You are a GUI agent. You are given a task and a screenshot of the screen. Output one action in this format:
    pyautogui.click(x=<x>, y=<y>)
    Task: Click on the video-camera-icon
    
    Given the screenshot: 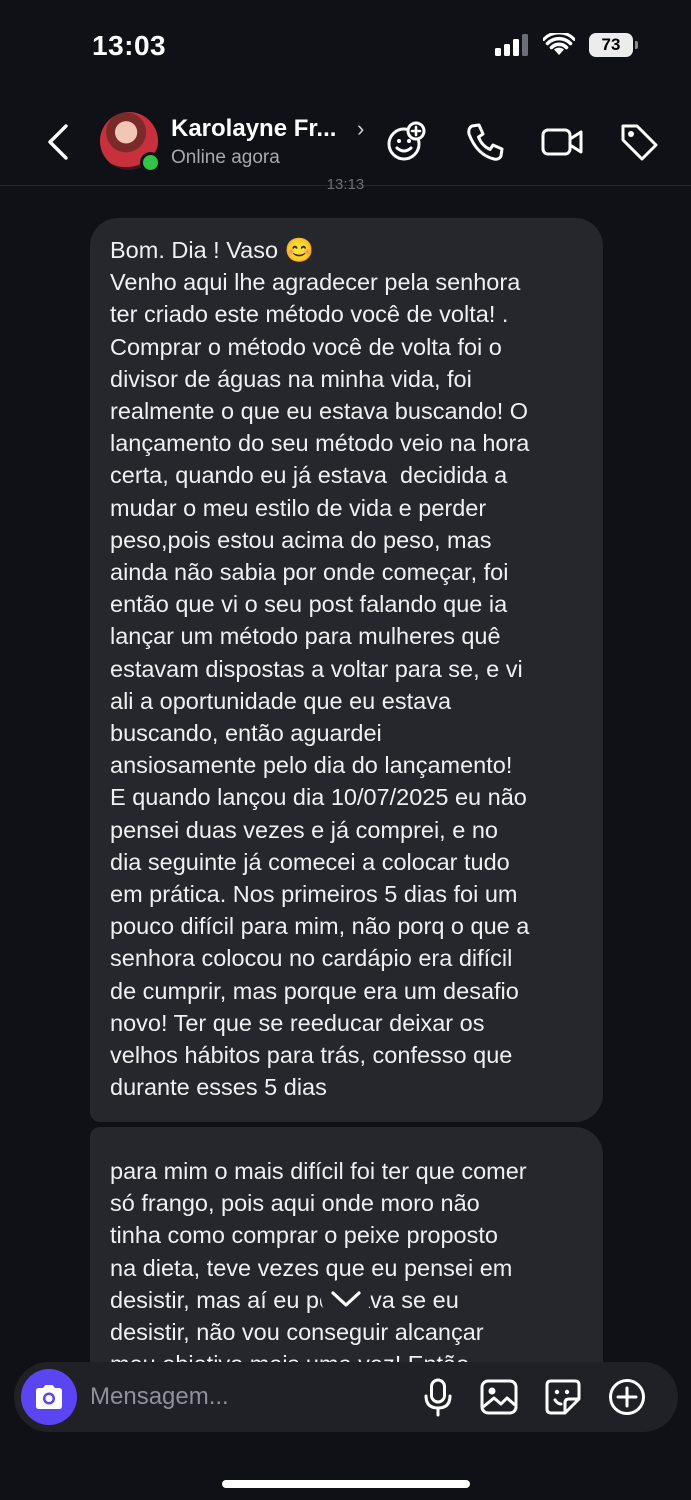 What is the action you would take?
    pyautogui.click(x=562, y=142)
    